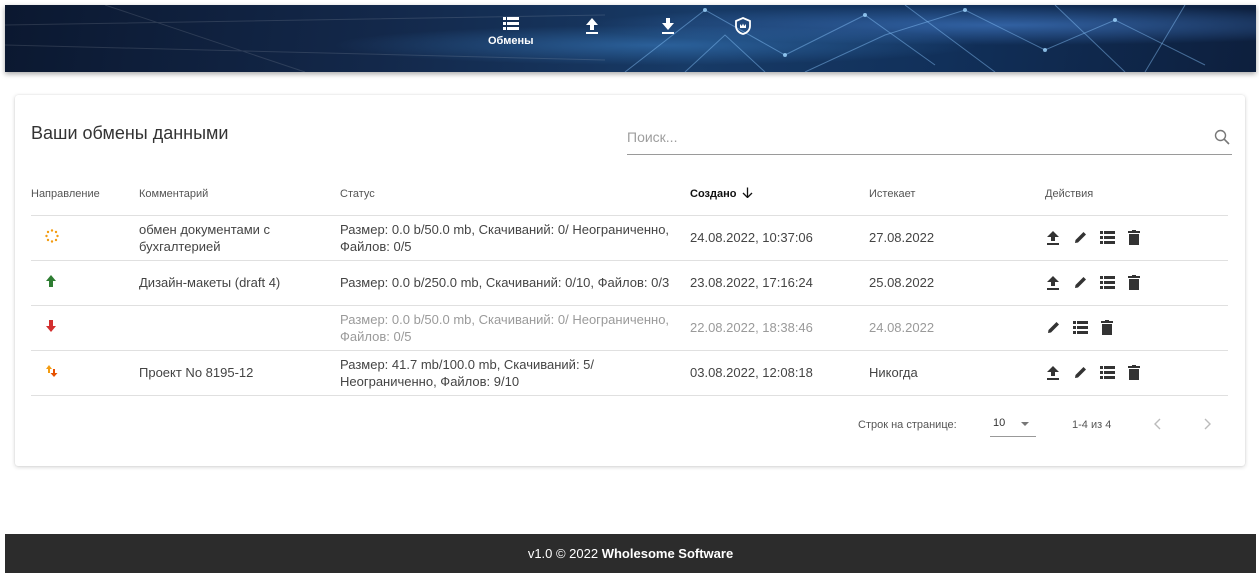  What do you see at coordinates (515, 194) in the screenshot?
I see `header-status: Статус` at bounding box center [515, 194].